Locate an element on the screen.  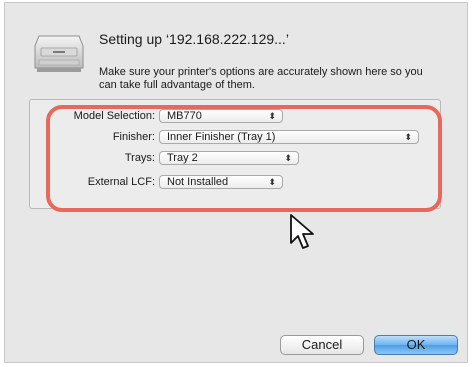
ok-button: OK is located at coordinates (416, 345).